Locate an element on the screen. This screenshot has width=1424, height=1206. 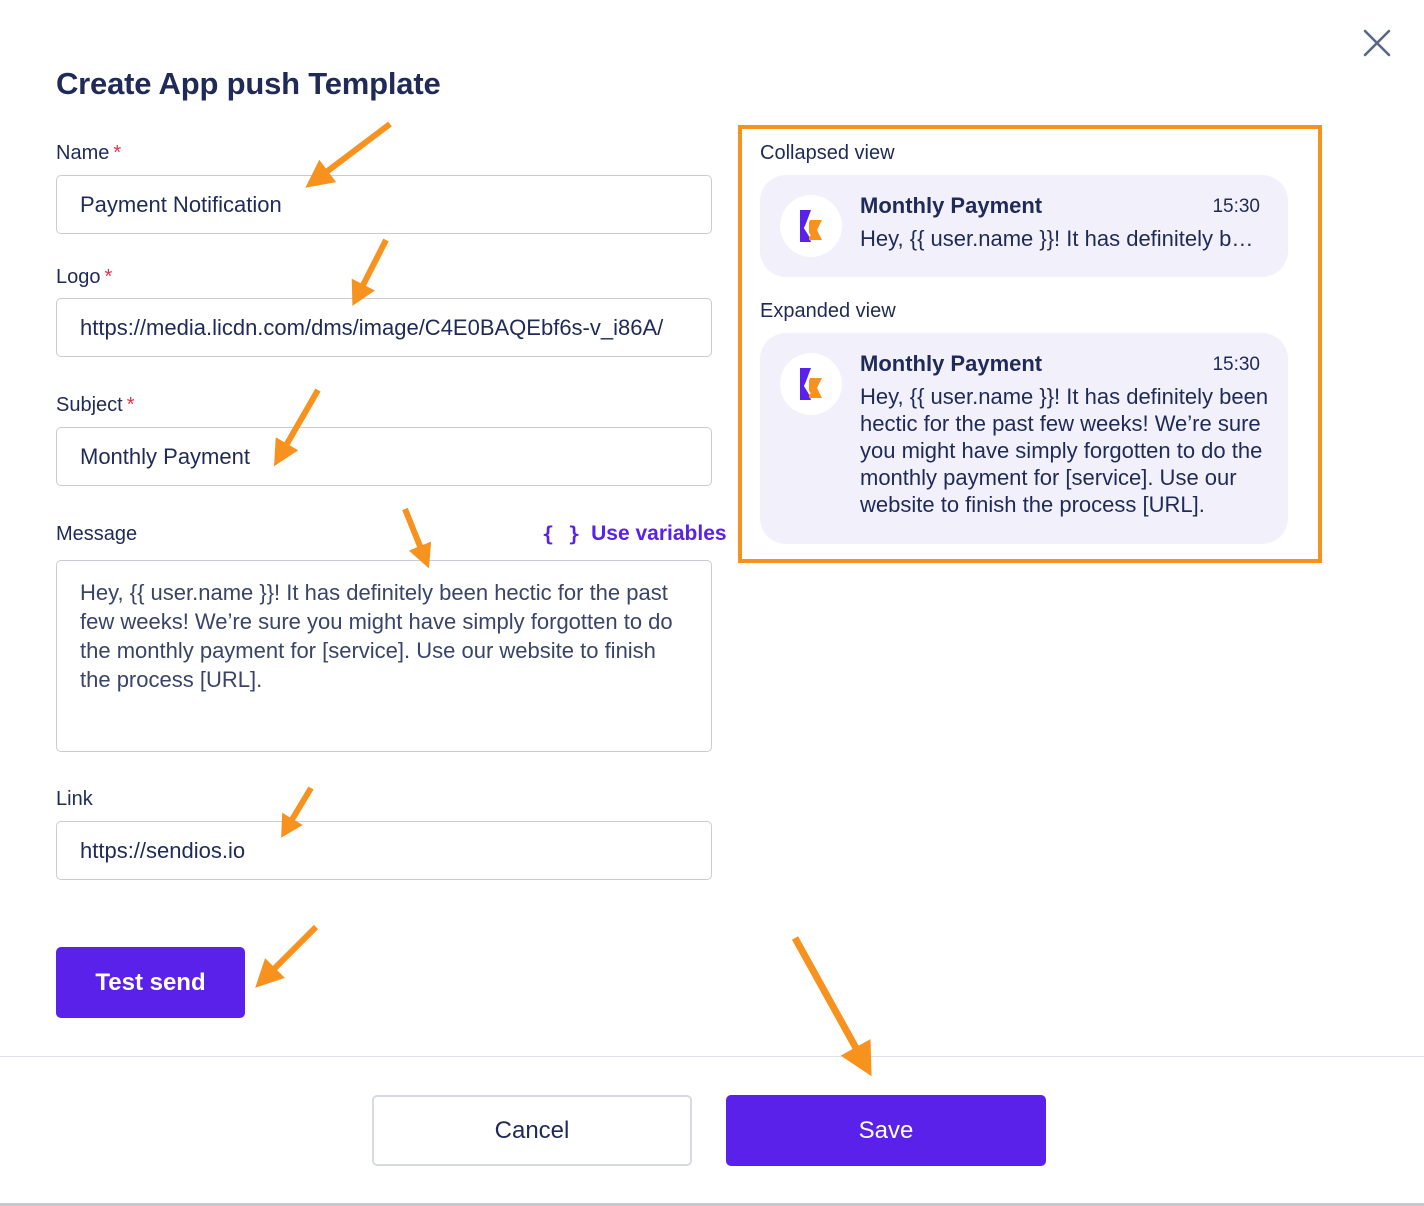
collapsed-view-label: Collapsed view is located at coordinates (827, 153).